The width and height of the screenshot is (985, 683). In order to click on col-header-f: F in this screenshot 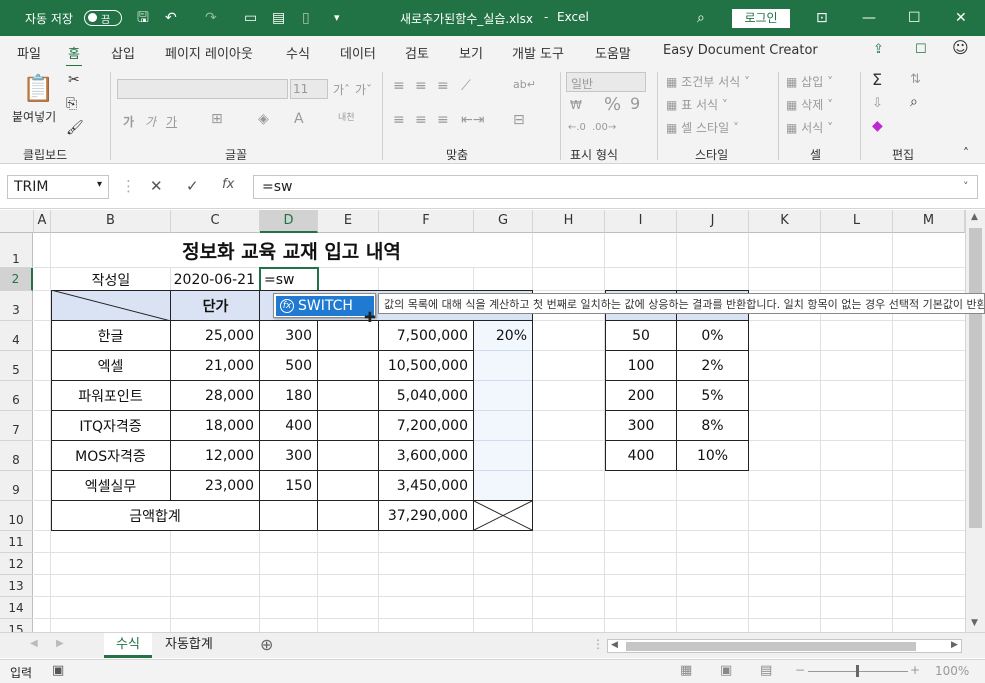, I will do `click(426, 221)`.